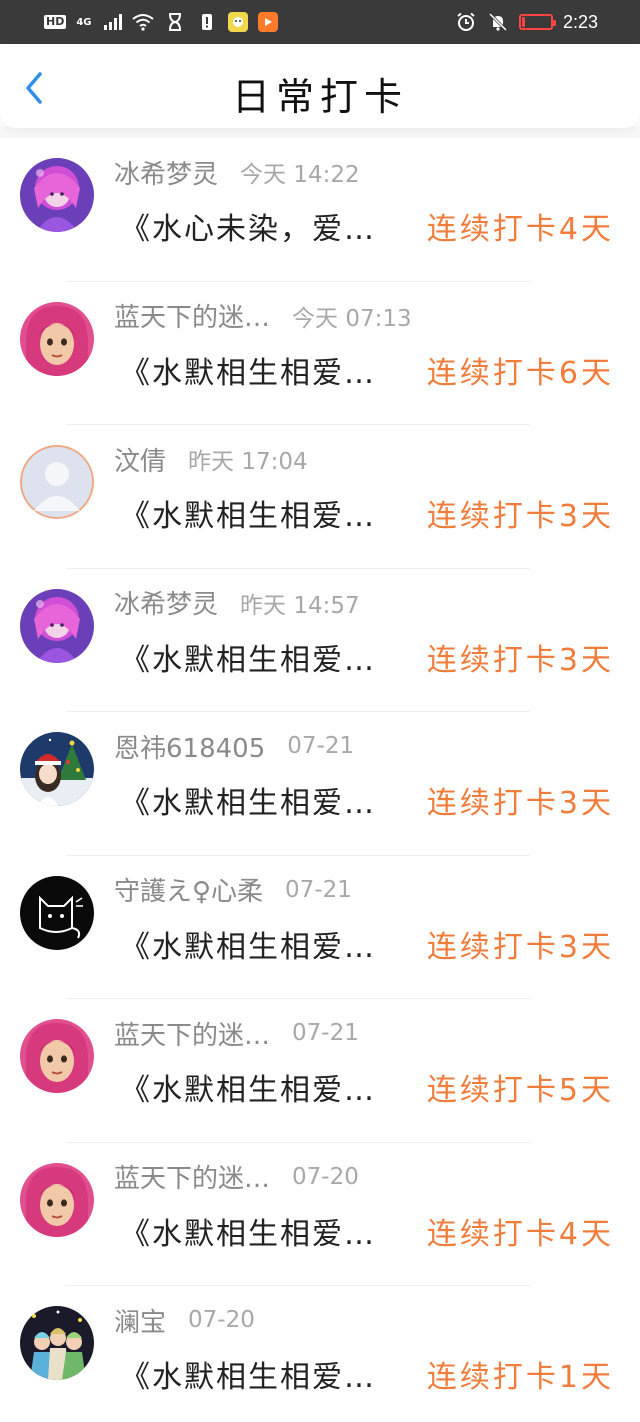  I want to click on hd-badge: HD, so click(55, 22).